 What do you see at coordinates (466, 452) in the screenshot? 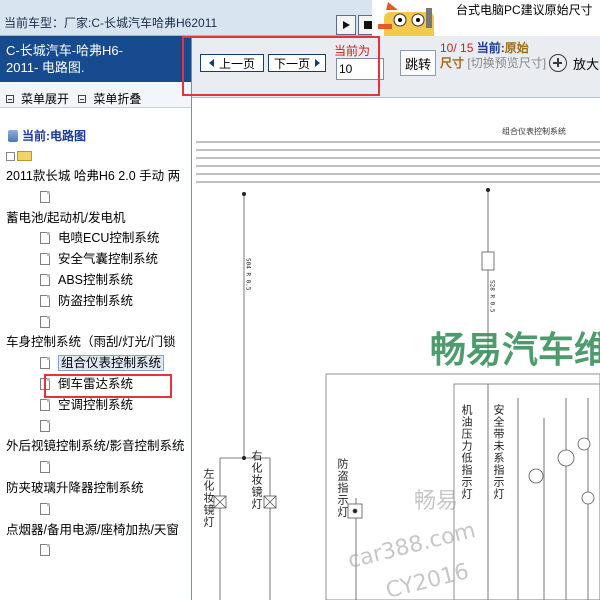
I see `label-oil-pressure-indicator: 机油压力低指示灯` at bounding box center [466, 452].